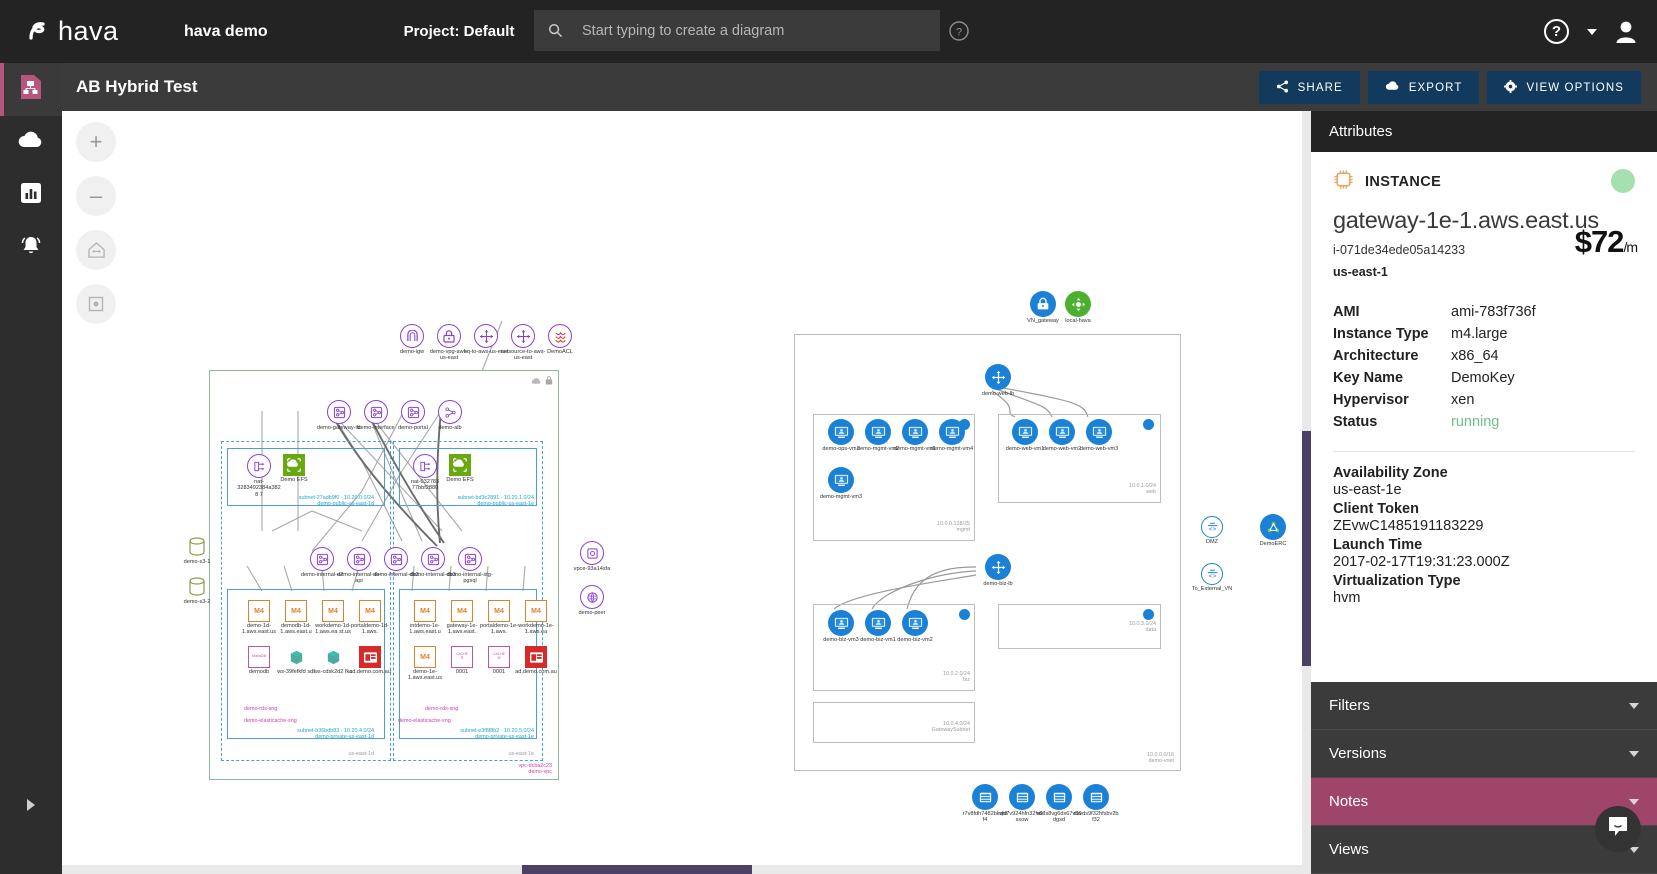 This screenshot has width=1657, height=874. Describe the element at coordinates (1564, 87) in the screenshot. I see `view-options-button: VIEW OPTIONS` at that location.